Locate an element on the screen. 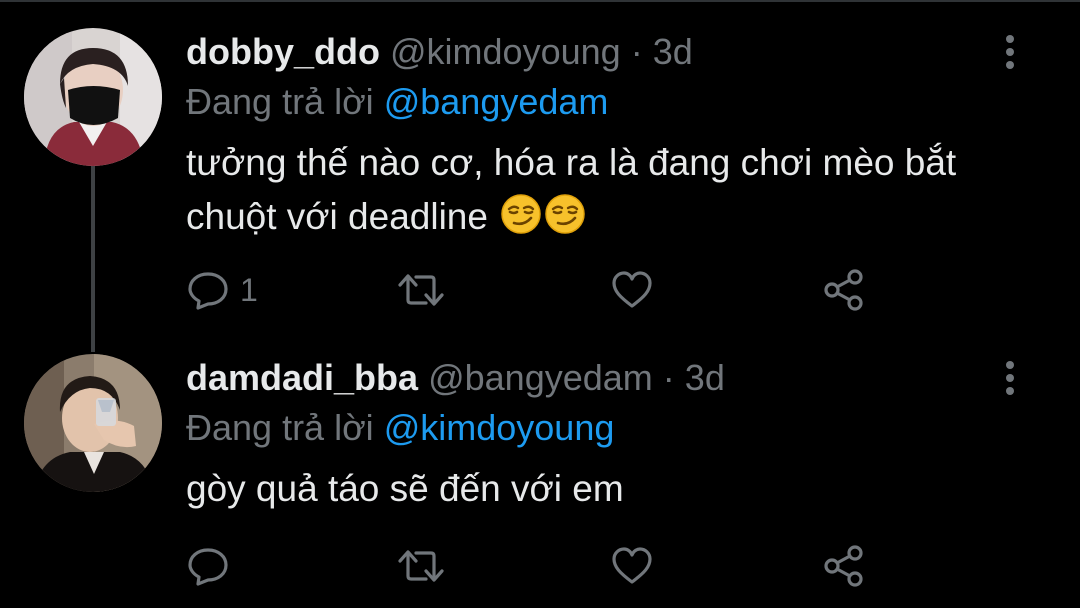 This screenshot has height=608, width=1080. replying-to: Đang trả lời @kimdoyoung is located at coordinates (400, 428).